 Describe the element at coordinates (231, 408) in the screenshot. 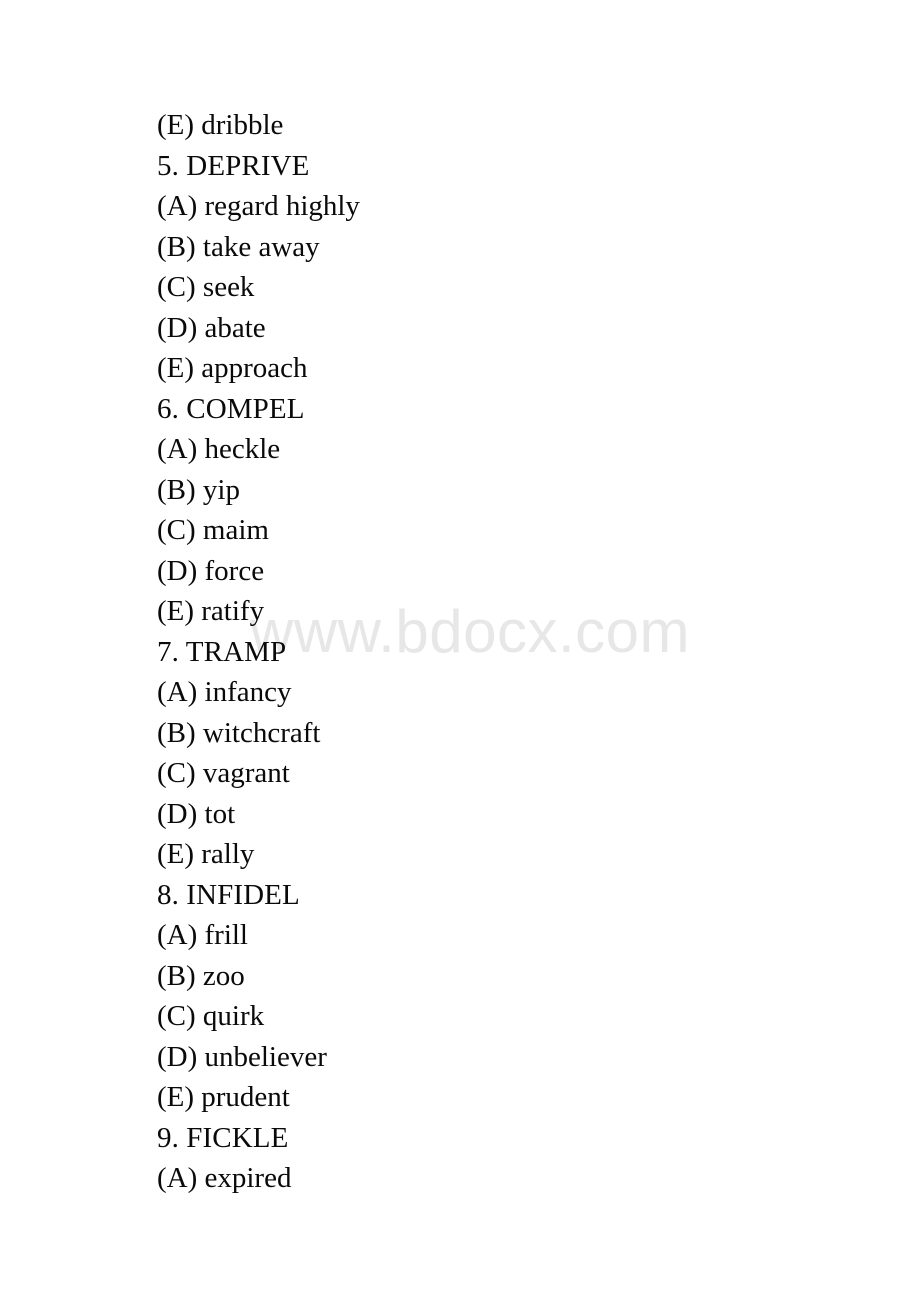

I see `question-stem-line: 6. COMPEL` at that location.